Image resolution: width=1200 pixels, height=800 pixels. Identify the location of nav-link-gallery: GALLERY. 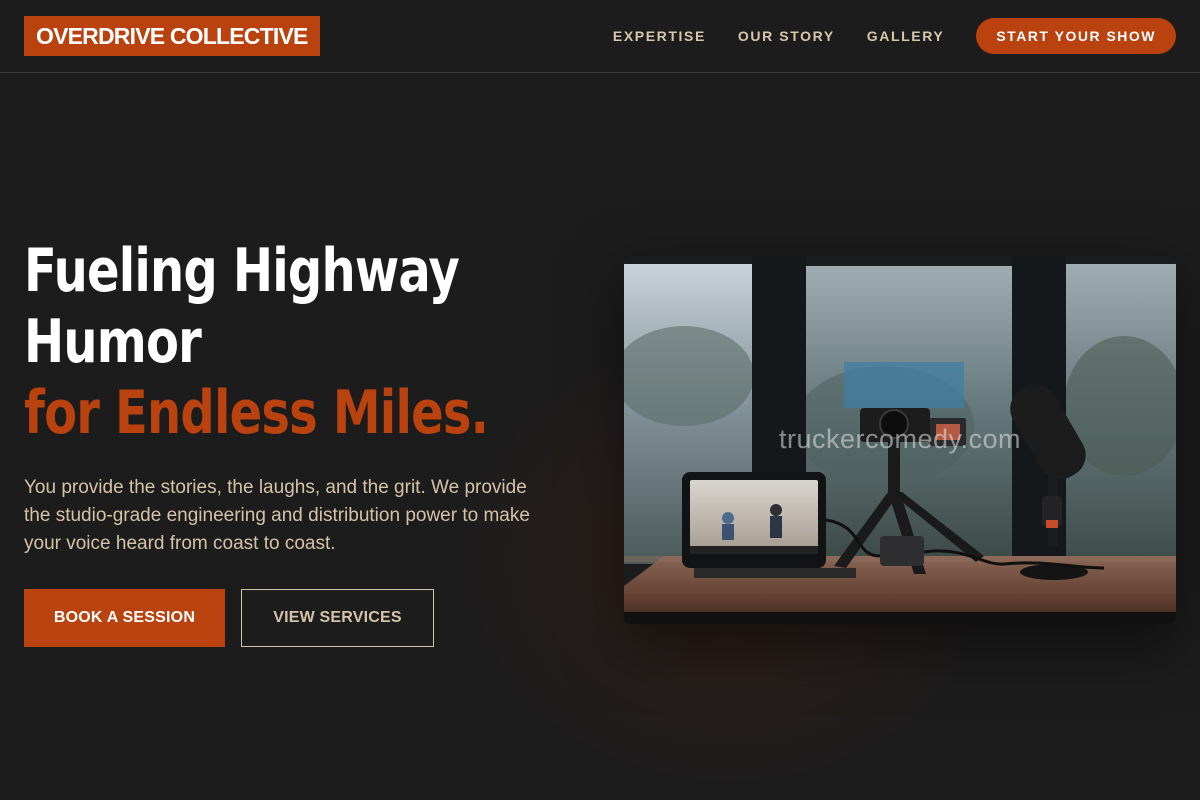
(906, 36).